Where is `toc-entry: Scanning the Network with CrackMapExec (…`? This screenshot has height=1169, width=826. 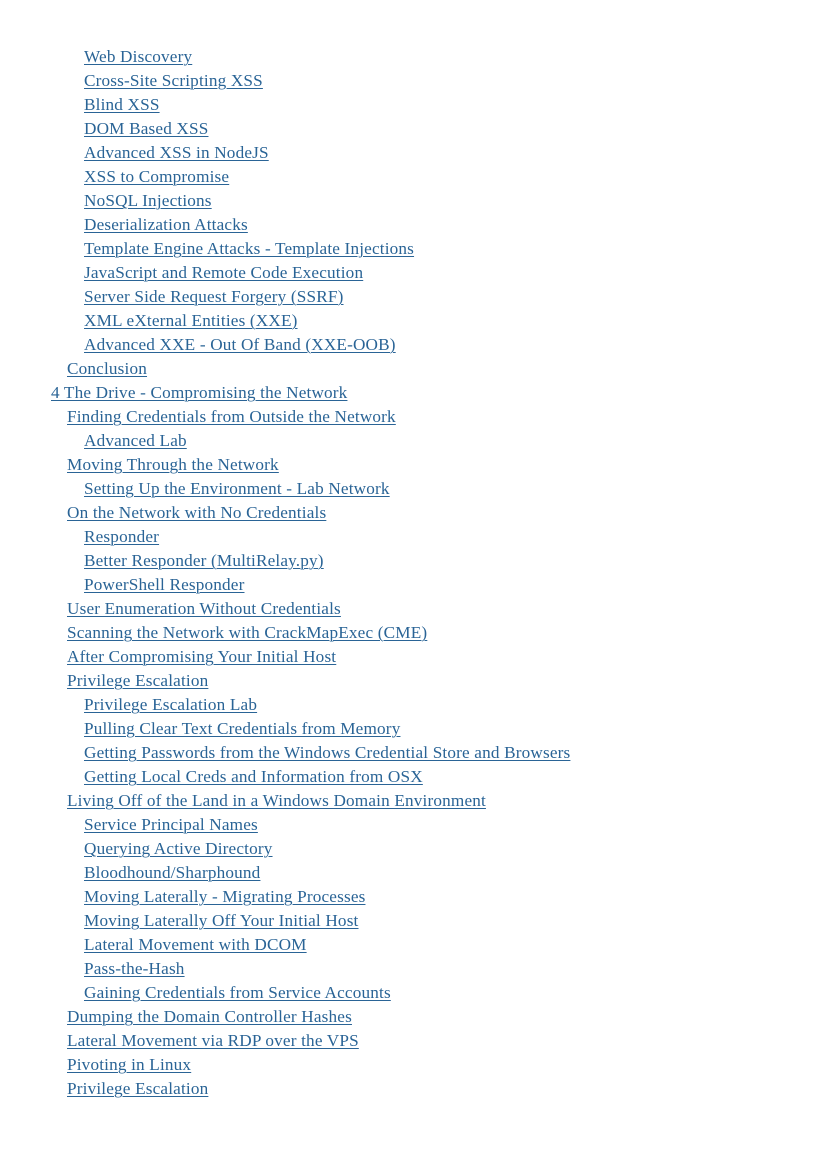 toc-entry: Scanning the Network with CrackMapExec (… is located at coordinates (413, 633).